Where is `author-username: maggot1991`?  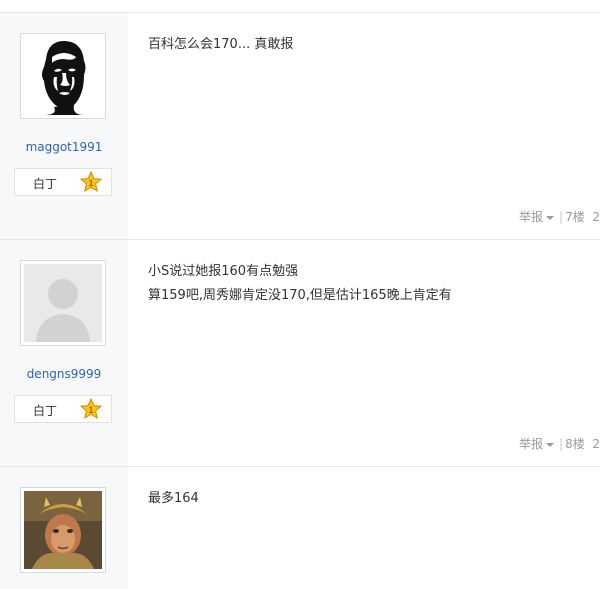
author-username: maggot1991 is located at coordinates (64, 147).